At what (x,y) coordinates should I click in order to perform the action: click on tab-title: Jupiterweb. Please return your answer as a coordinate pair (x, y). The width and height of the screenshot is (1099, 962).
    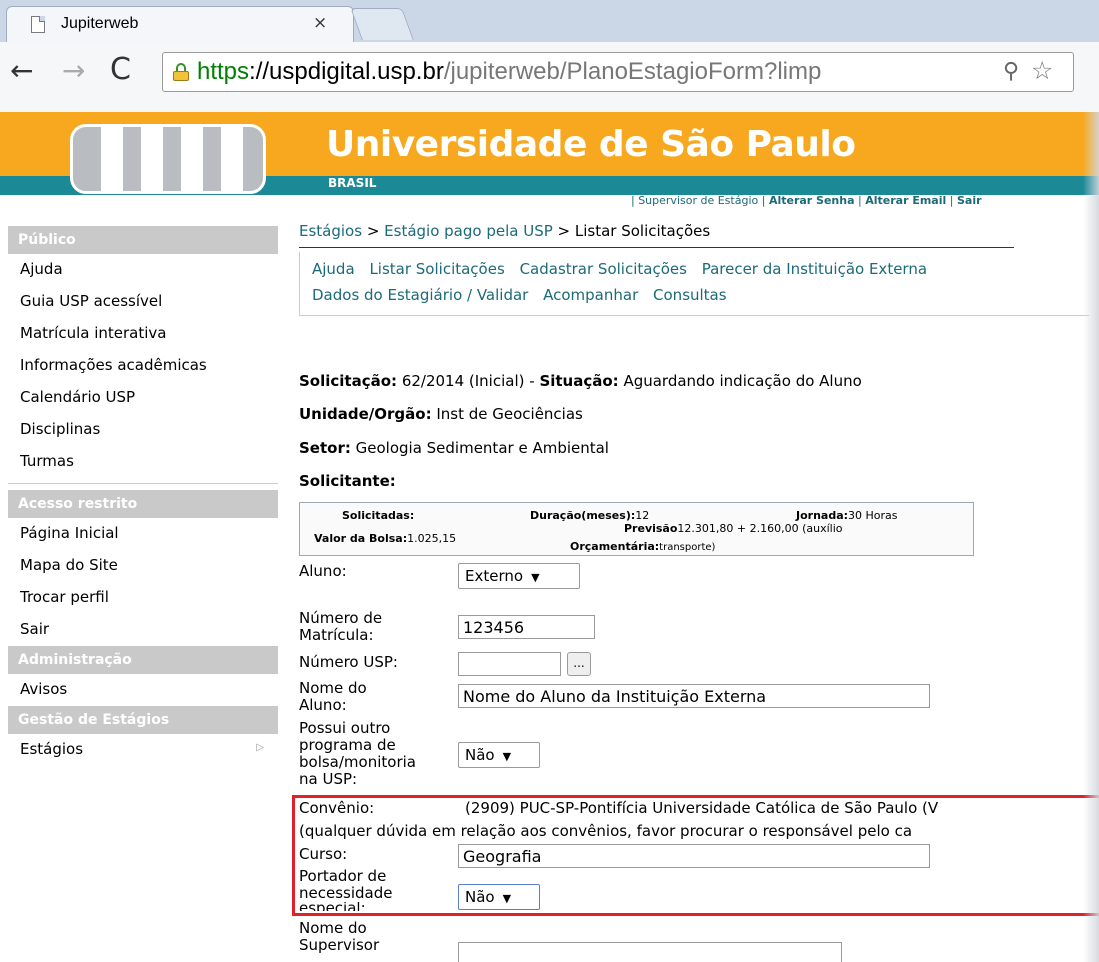
    Looking at the image, I should click on (100, 23).